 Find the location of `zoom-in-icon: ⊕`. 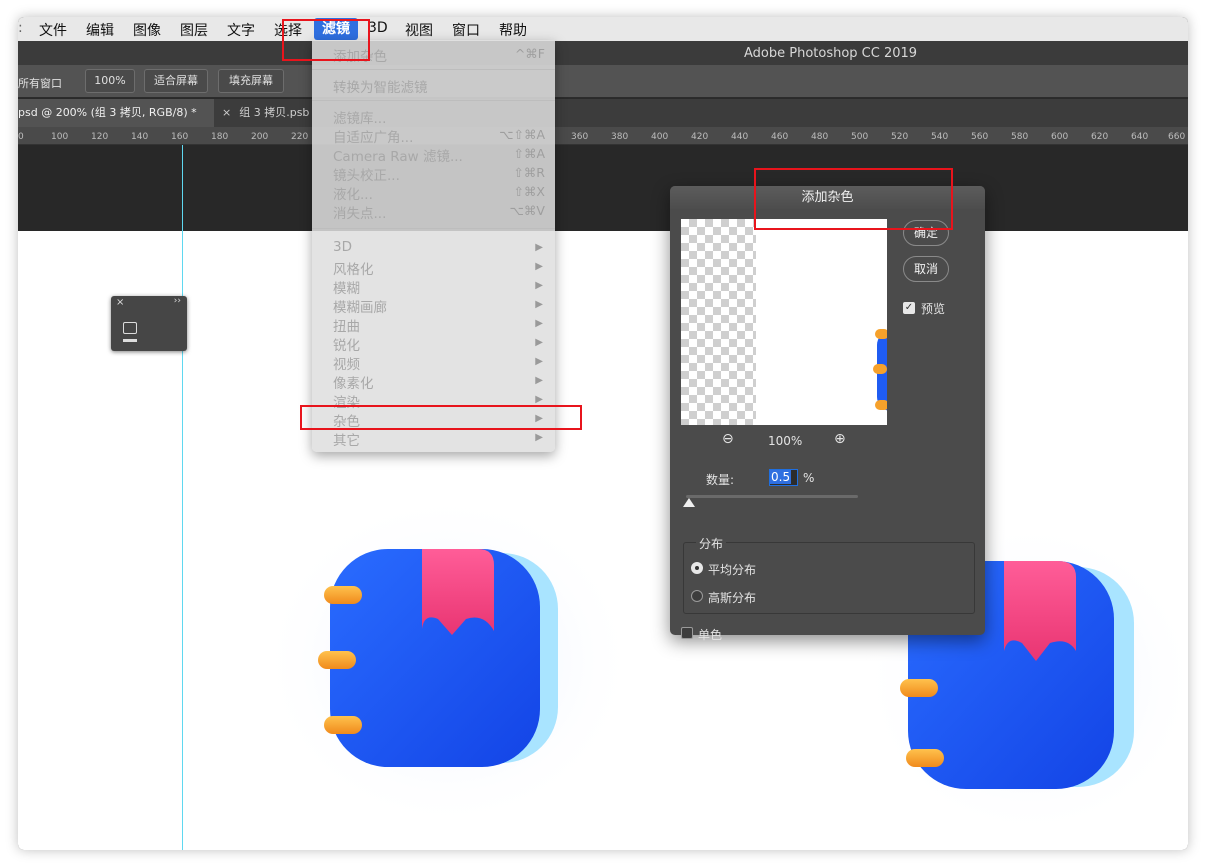

zoom-in-icon: ⊕ is located at coordinates (840, 439).